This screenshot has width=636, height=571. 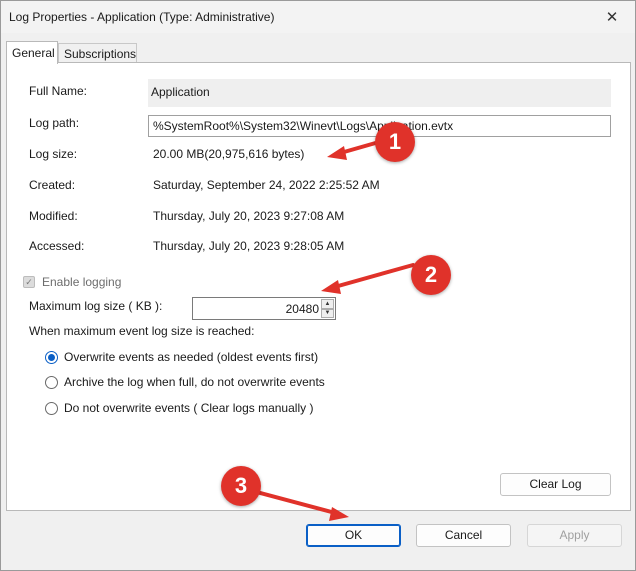 I want to click on tab-general: General, so click(x=32, y=52).